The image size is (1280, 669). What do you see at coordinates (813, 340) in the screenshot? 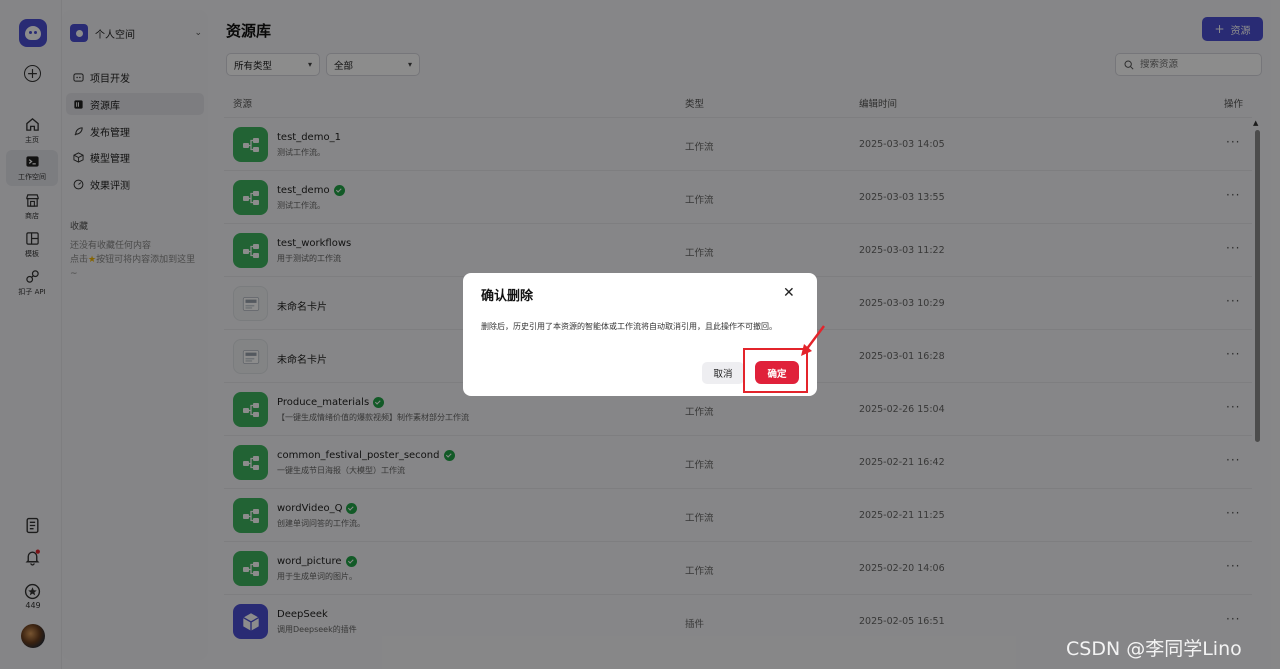
I see `annotation-arrow-icon` at bounding box center [813, 340].